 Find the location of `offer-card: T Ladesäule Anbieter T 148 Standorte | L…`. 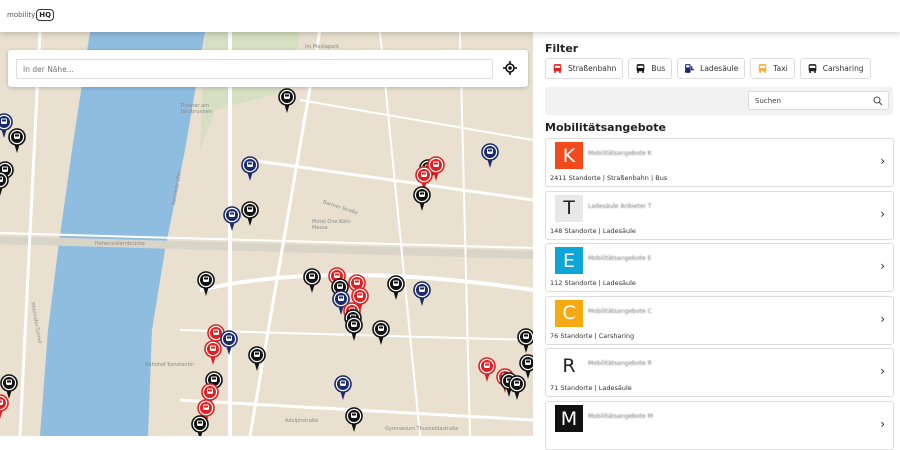

offer-card: T Ladesäule Anbieter T 148 Standorte | L… is located at coordinates (719, 215).